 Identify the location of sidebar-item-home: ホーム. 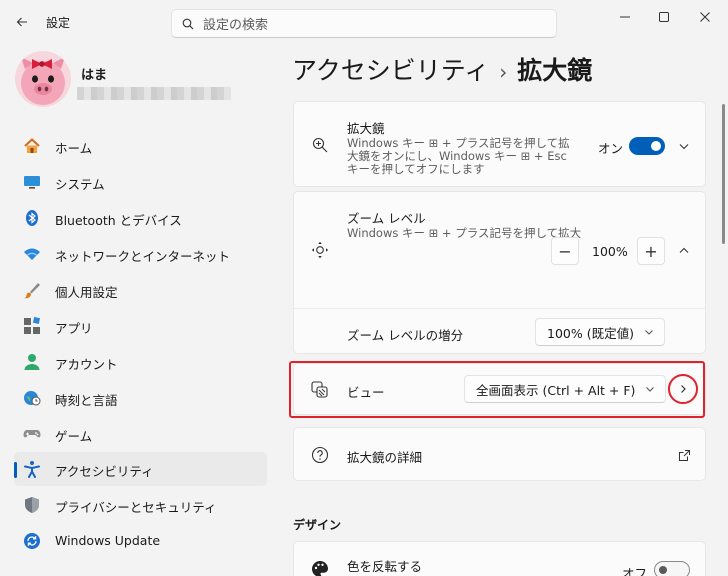
(140, 146).